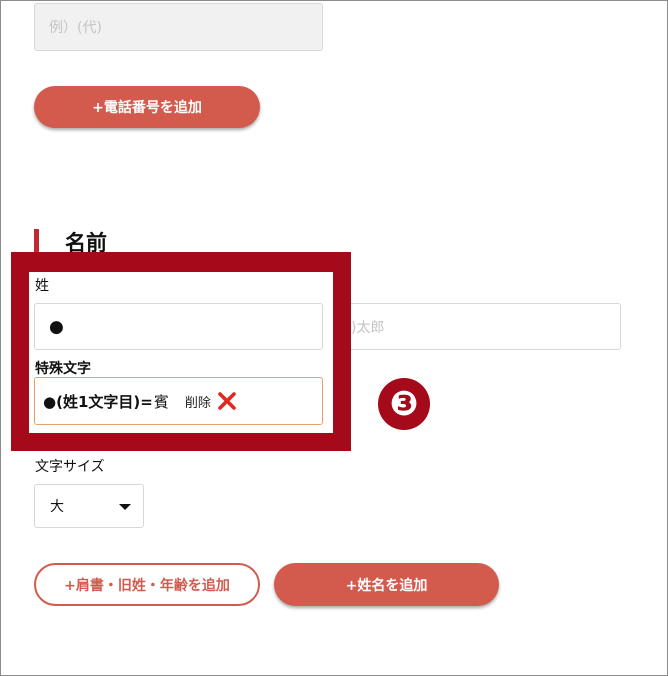 The height and width of the screenshot is (676, 668). What do you see at coordinates (386, 584) in the screenshot?
I see `add-name-button: +姓名を追加` at bounding box center [386, 584].